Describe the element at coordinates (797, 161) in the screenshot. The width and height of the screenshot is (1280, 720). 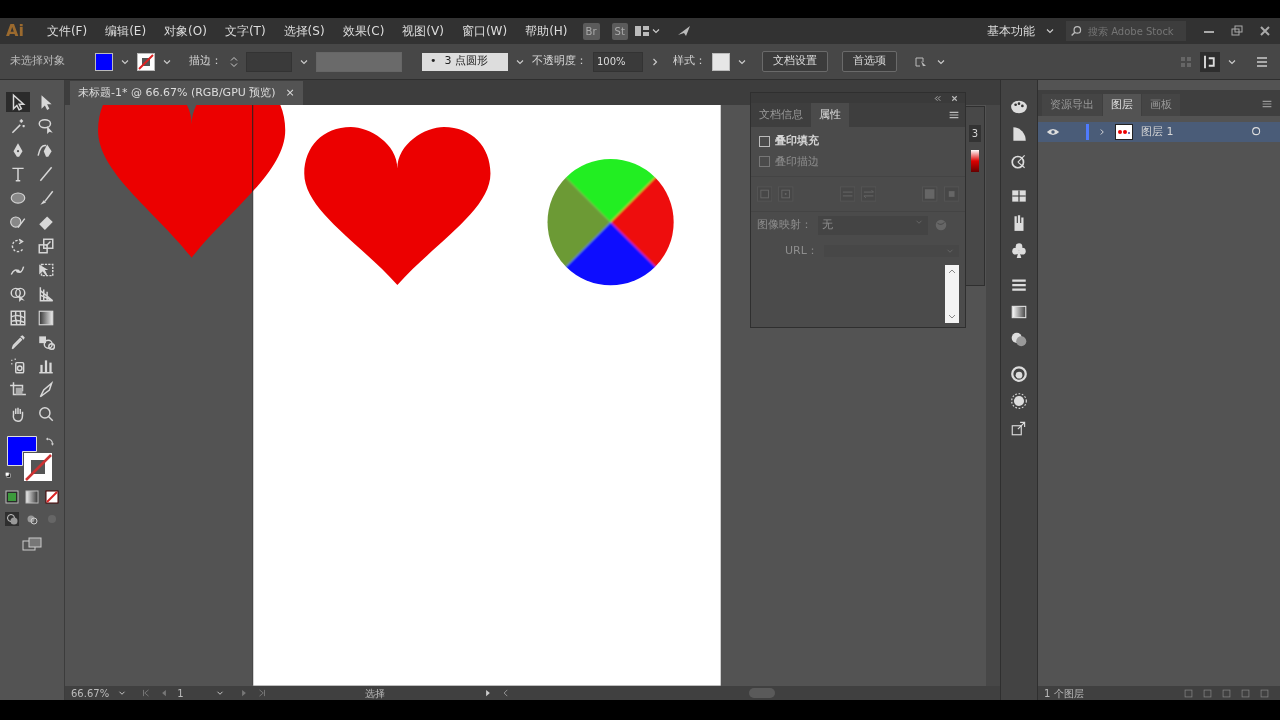
I see `checkbox-label: 叠印描边` at that location.